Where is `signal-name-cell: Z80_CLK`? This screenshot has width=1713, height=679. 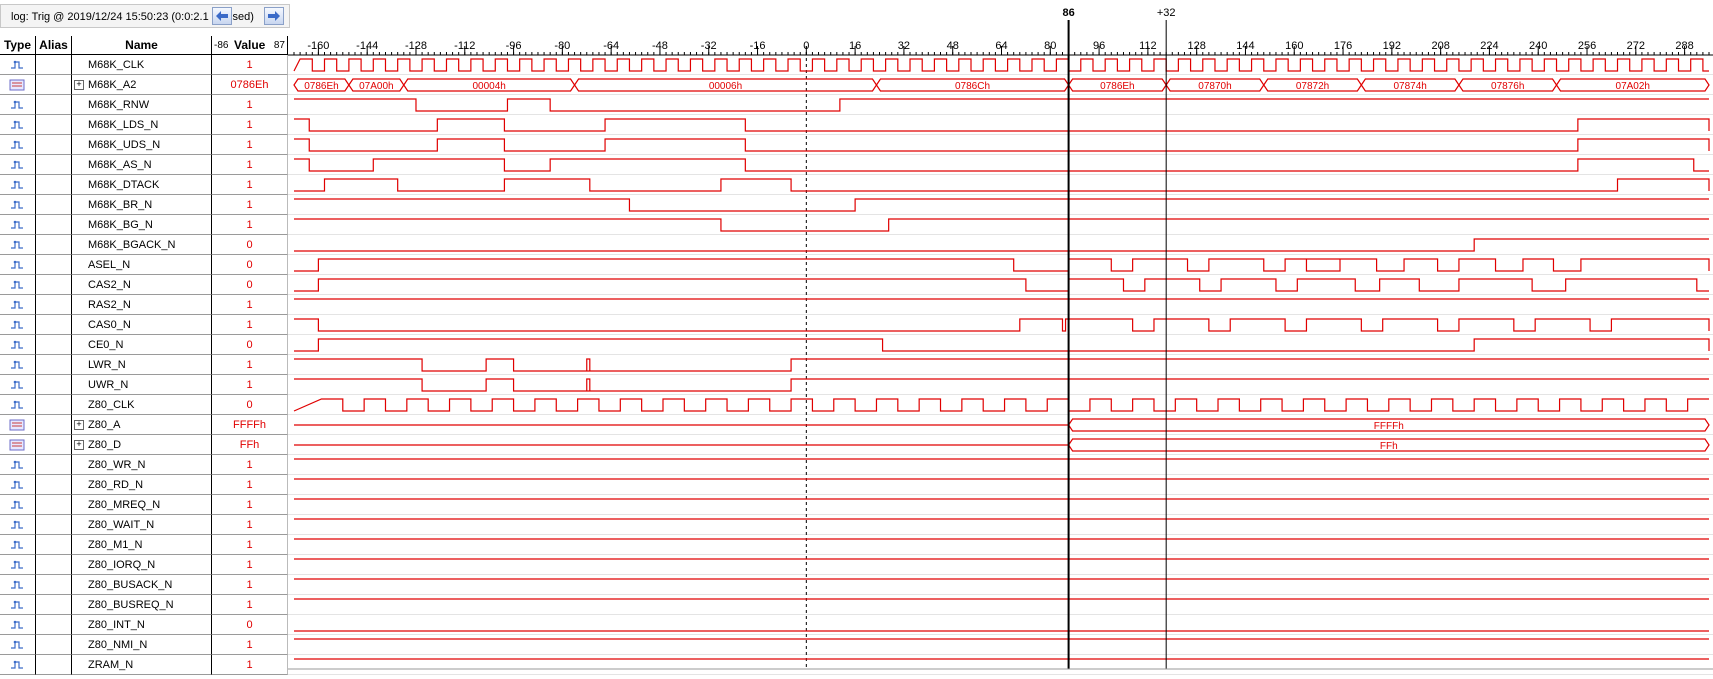
signal-name-cell: Z80_CLK is located at coordinates (142, 405).